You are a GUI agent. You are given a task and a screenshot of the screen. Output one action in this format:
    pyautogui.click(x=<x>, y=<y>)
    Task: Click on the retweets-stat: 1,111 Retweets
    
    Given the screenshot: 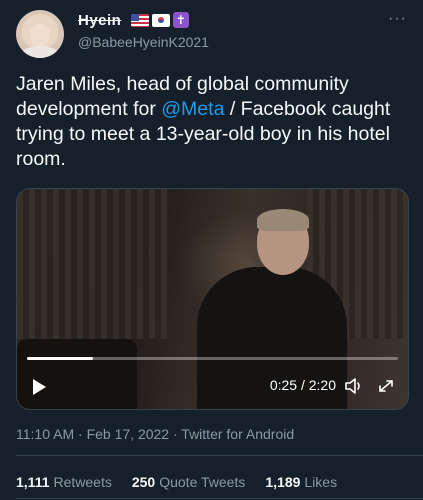 What is the action you would take?
    pyautogui.click(x=64, y=482)
    